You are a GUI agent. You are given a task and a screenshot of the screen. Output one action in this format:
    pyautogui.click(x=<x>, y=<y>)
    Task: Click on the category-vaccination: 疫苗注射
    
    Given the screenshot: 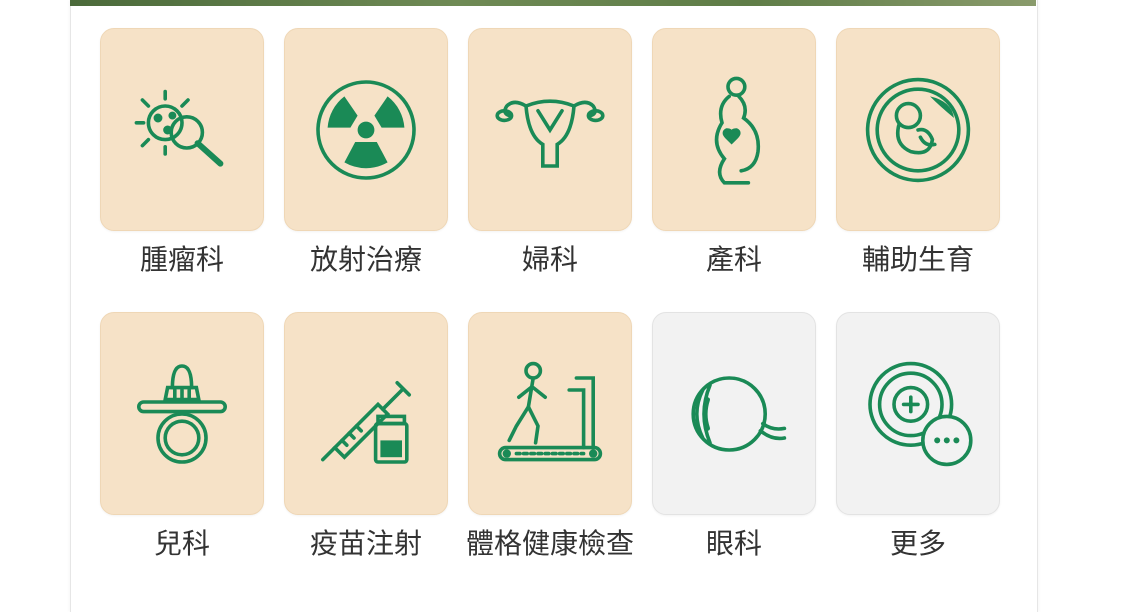 What is the action you would take?
    pyautogui.click(x=366, y=454)
    